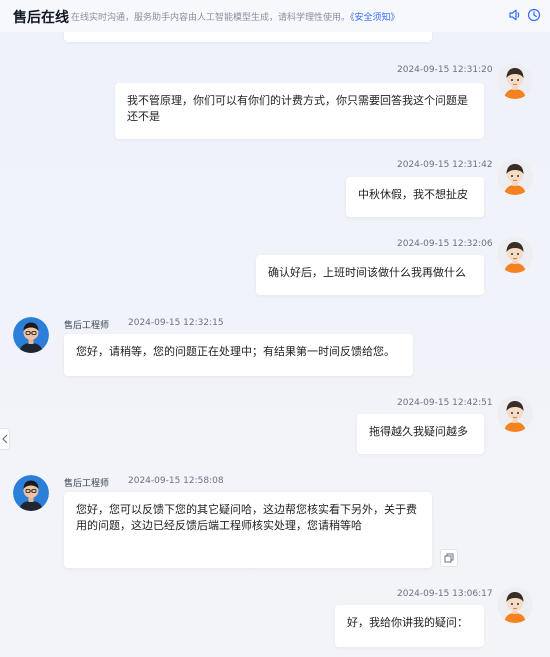 This screenshot has height=657, width=550. Describe the element at coordinates (370, 275) in the screenshot. I see `message-bubble: 确认好后，上班时间该做什么我再做什么` at that location.